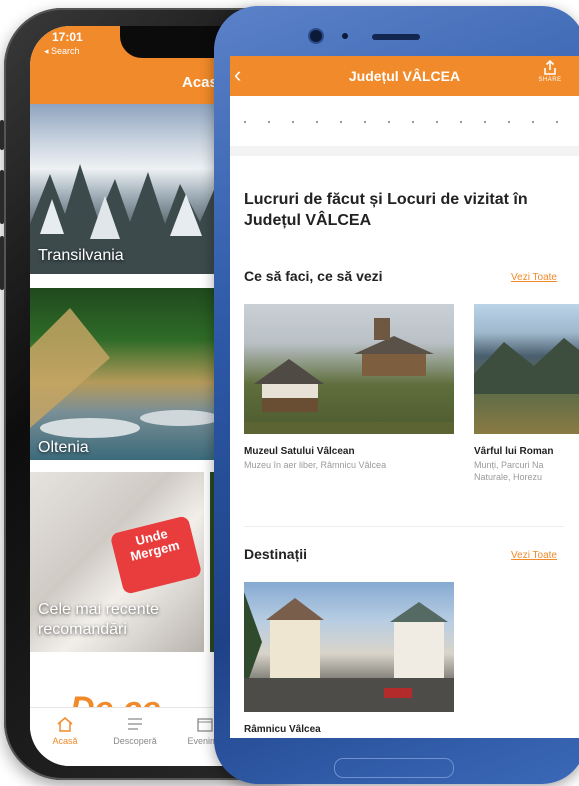 The width and height of the screenshot is (579, 786). What do you see at coordinates (534, 555) in the screenshot?
I see `see-all-destinations-link: Vezi Toate` at bounding box center [534, 555].